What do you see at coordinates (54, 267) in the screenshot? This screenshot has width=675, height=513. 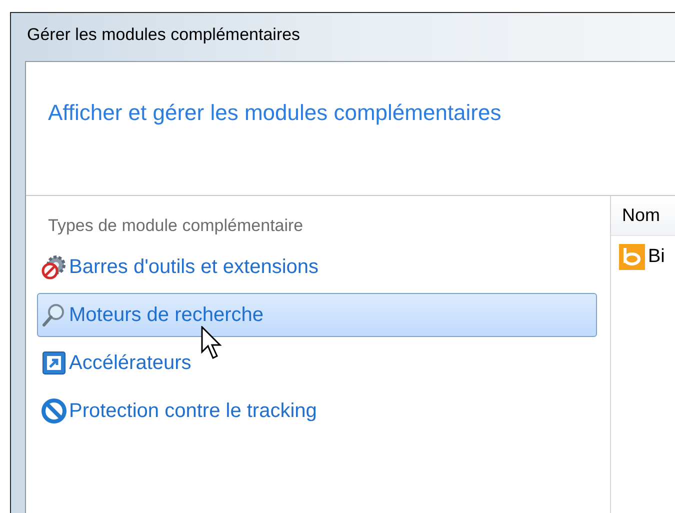 I see `gear-icon` at bounding box center [54, 267].